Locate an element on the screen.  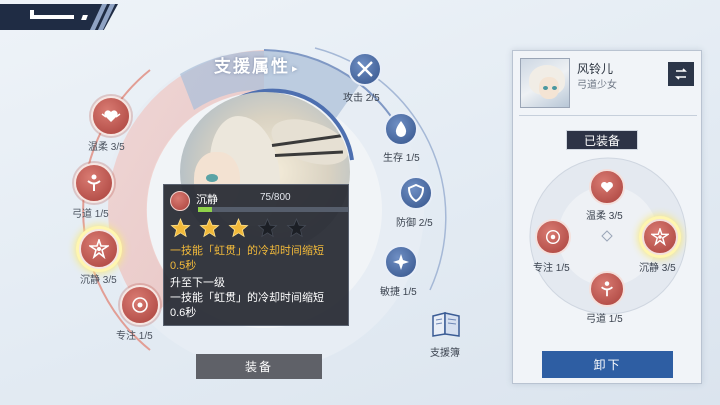
tooltip-skill-name: 沉静 is located at coordinates (207, 200).